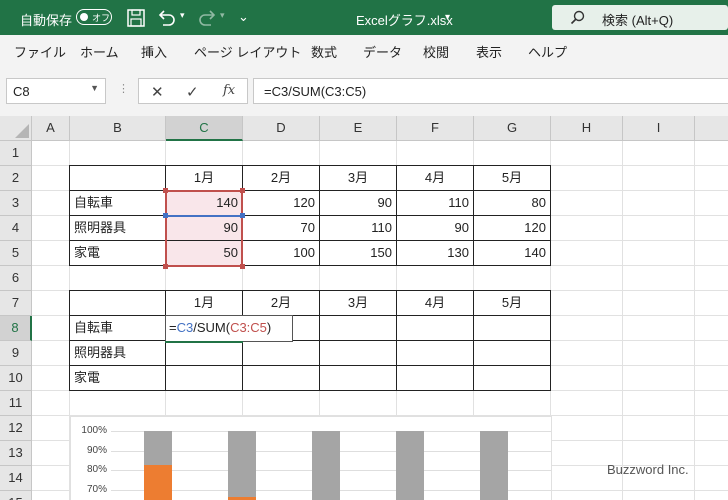 Image resolution: width=728 pixels, height=500 pixels. I want to click on row-header-5: 5, so click(16, 253).